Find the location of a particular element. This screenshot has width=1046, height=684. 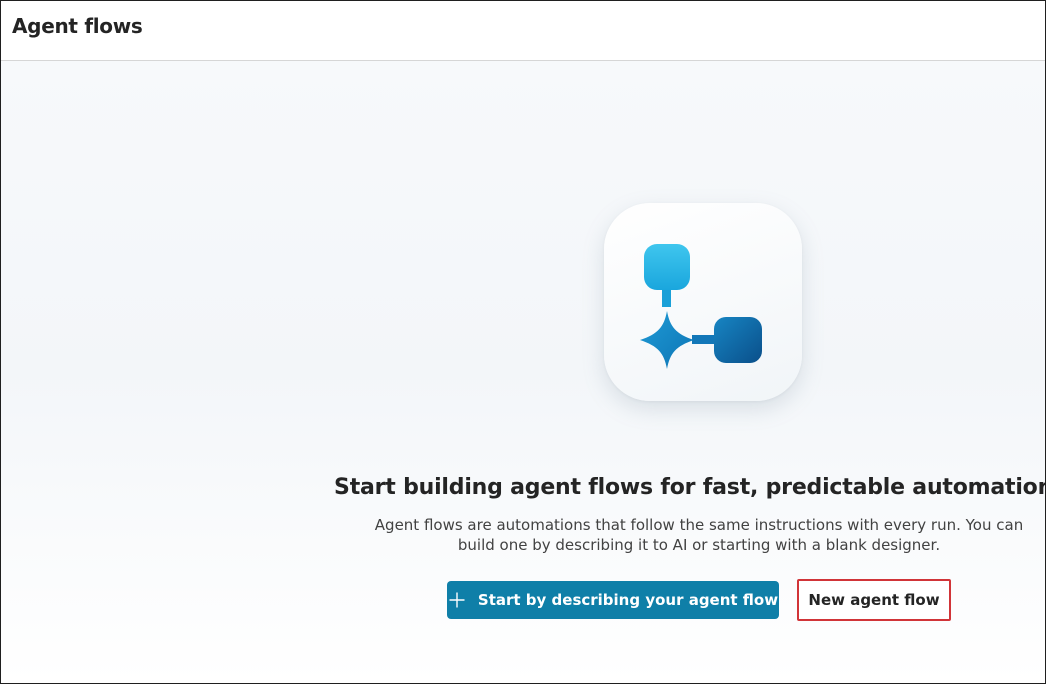

agent-flow-icon is located at coordinates (703, 302).